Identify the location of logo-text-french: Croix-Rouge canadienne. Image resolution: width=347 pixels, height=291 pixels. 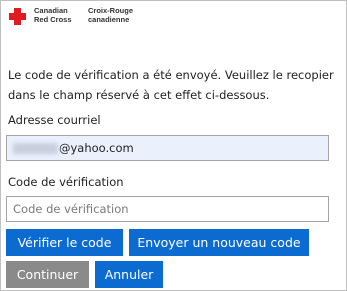
(118, 15).